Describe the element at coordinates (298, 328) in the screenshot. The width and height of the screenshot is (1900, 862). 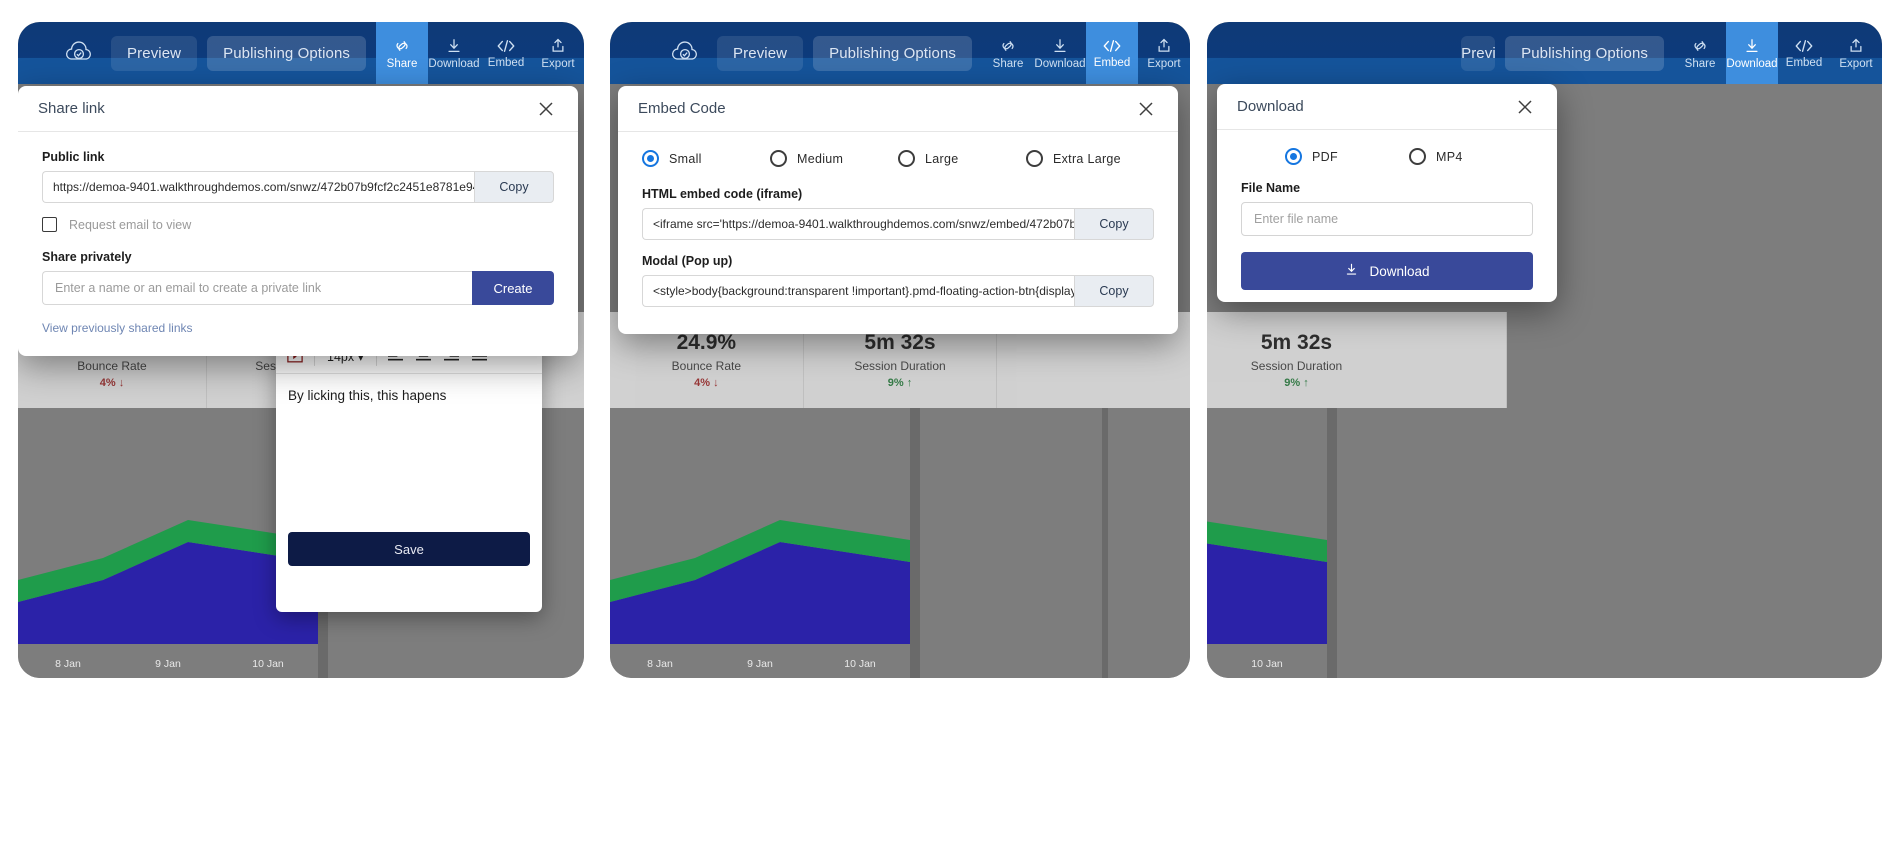
I see `view-previous-links: View previously shared links` at that location.